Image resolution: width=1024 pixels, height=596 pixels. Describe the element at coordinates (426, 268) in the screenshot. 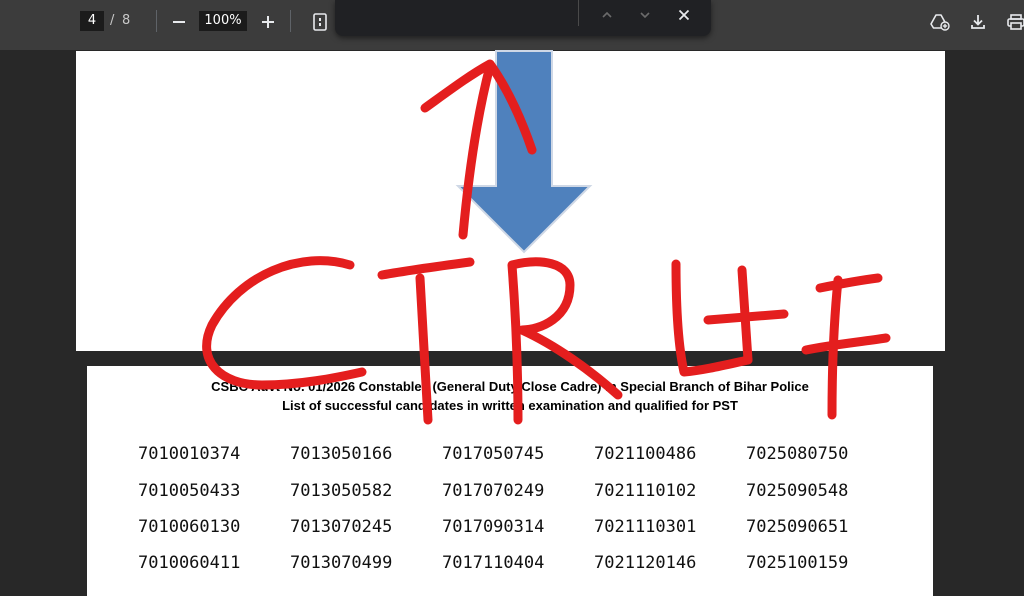

I see `letter-t-bar` at that location.